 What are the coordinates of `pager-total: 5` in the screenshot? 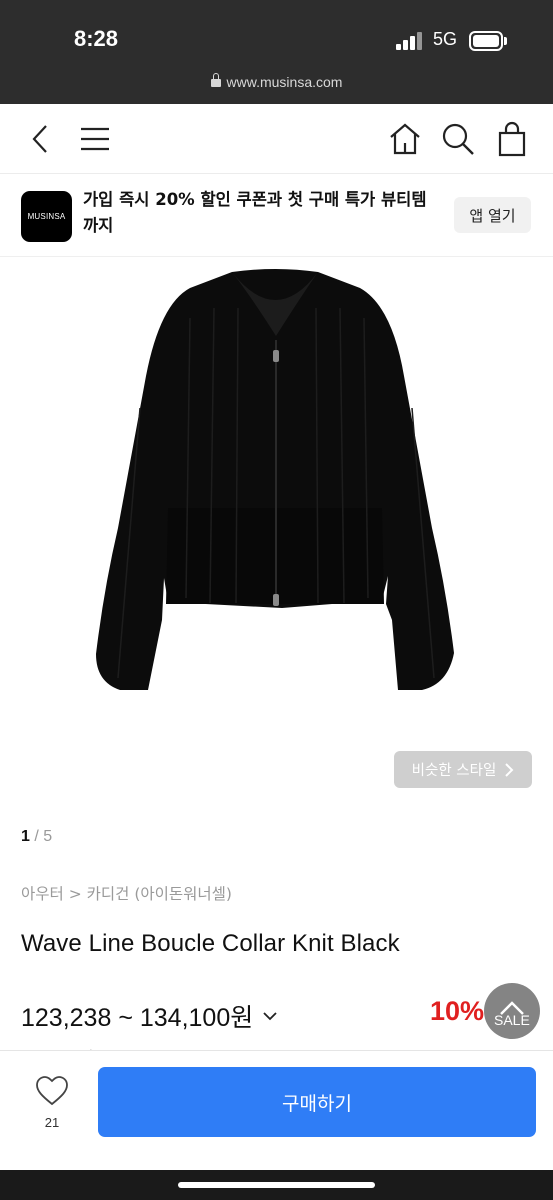 It's located at (48, 836).